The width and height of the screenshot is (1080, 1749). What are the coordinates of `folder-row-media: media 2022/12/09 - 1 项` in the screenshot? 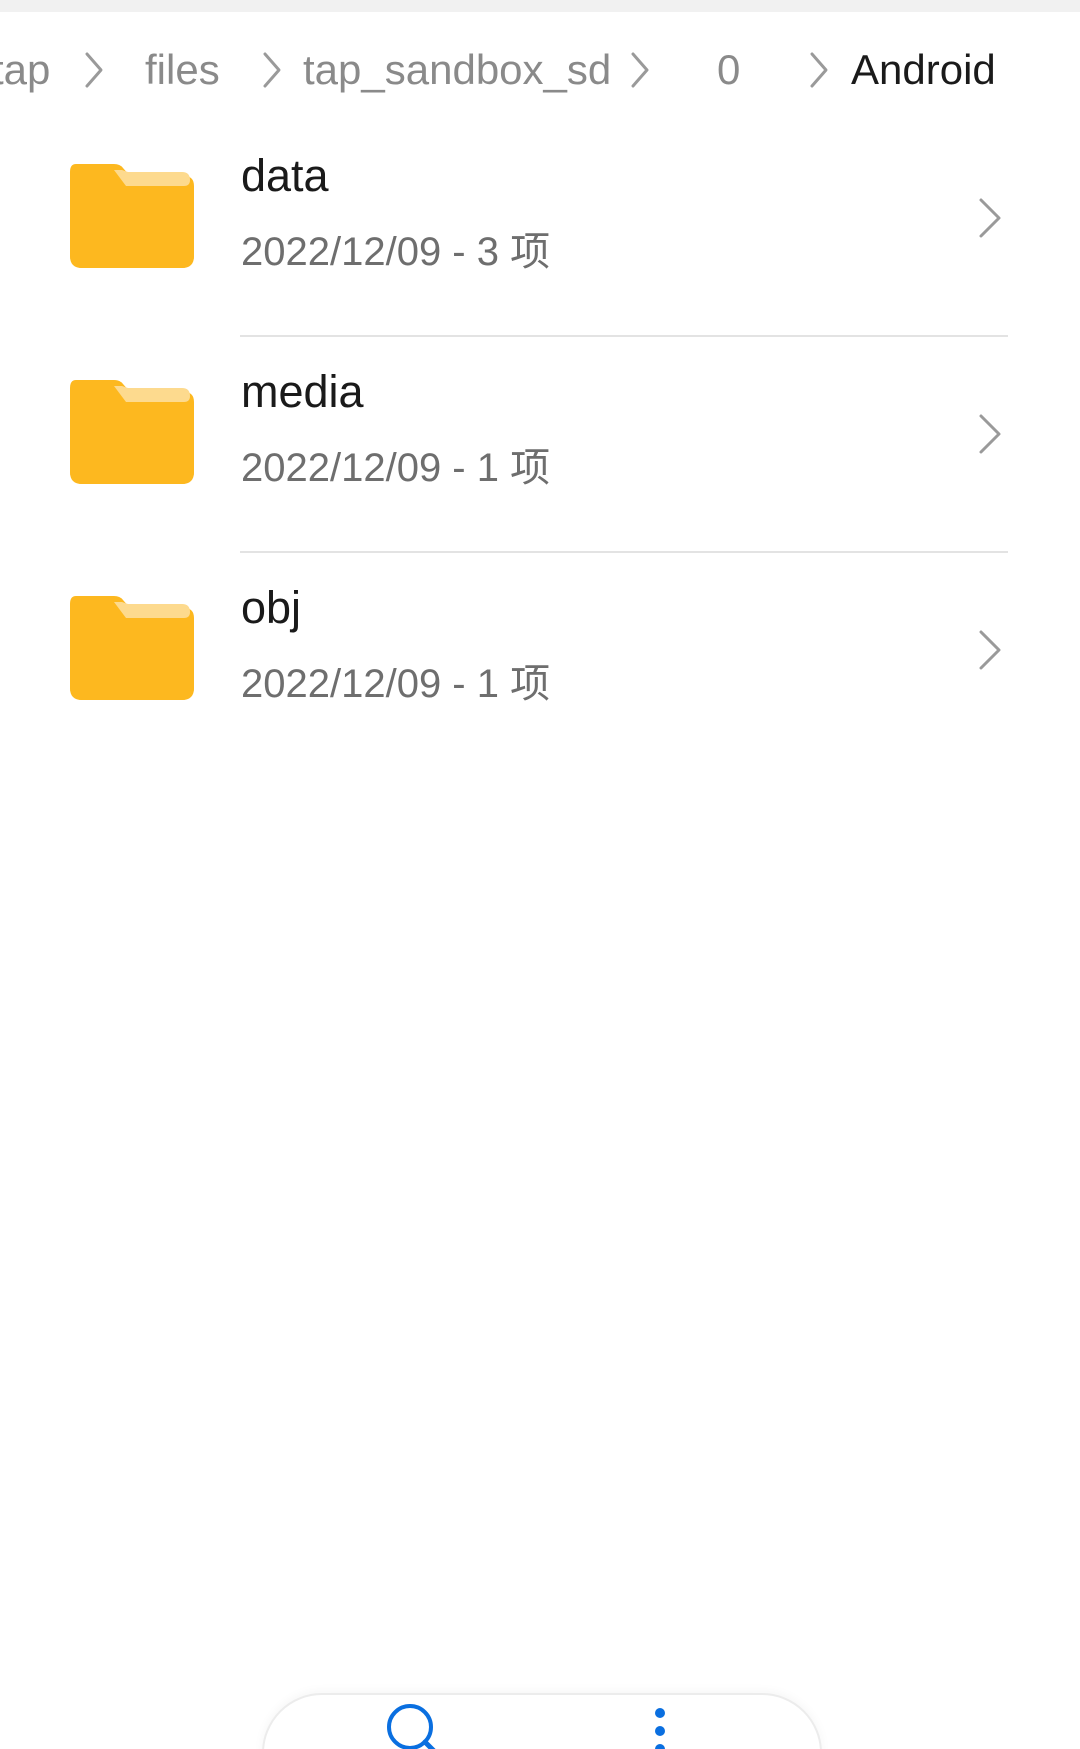 It's located at (540, 448).